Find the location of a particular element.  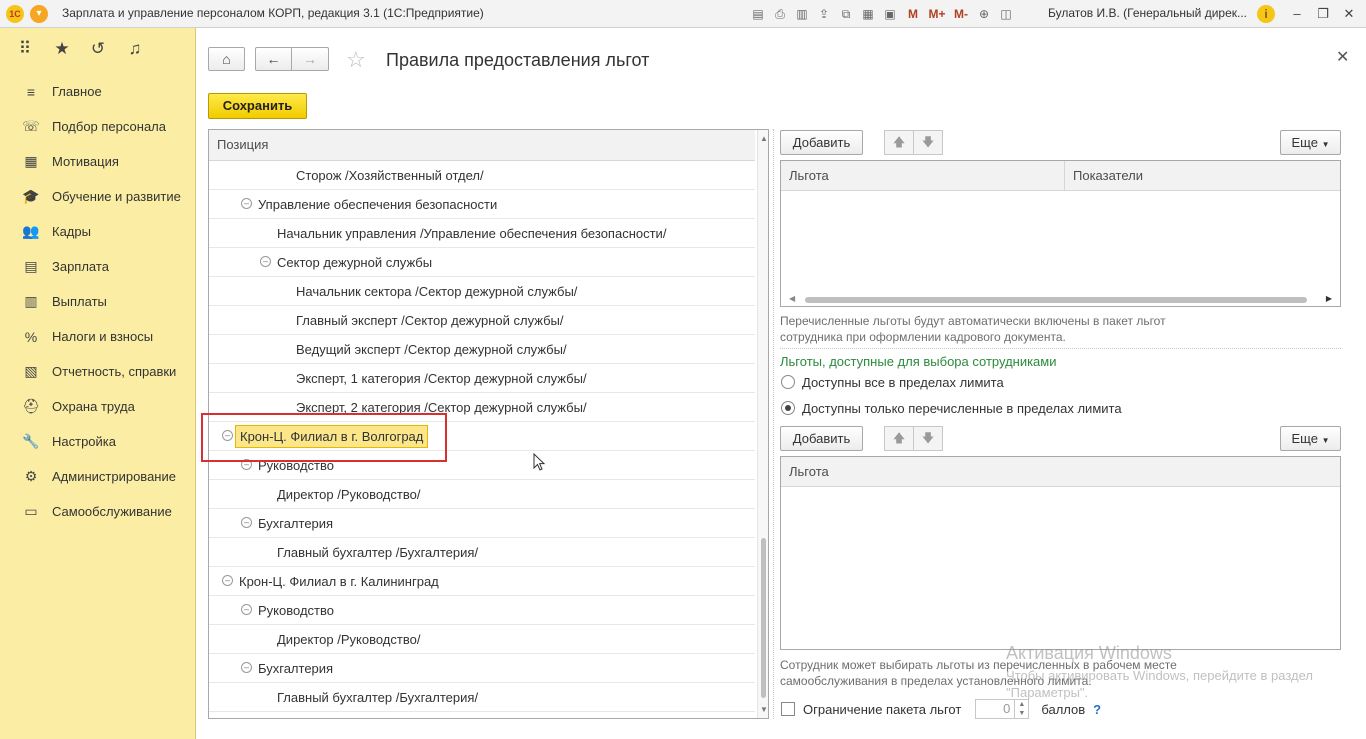

scroll-right-icon: ▶ is located at coordinates (1329, 298).